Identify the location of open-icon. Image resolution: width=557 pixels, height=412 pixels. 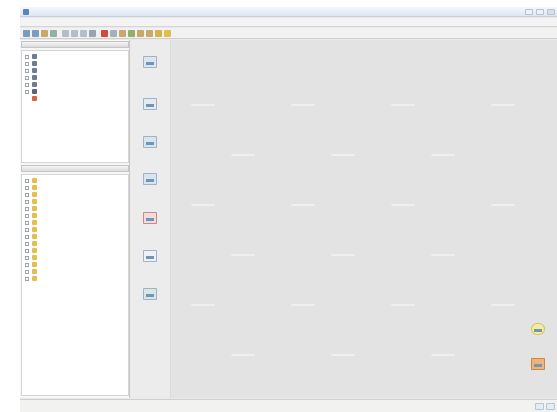
(131, 33).